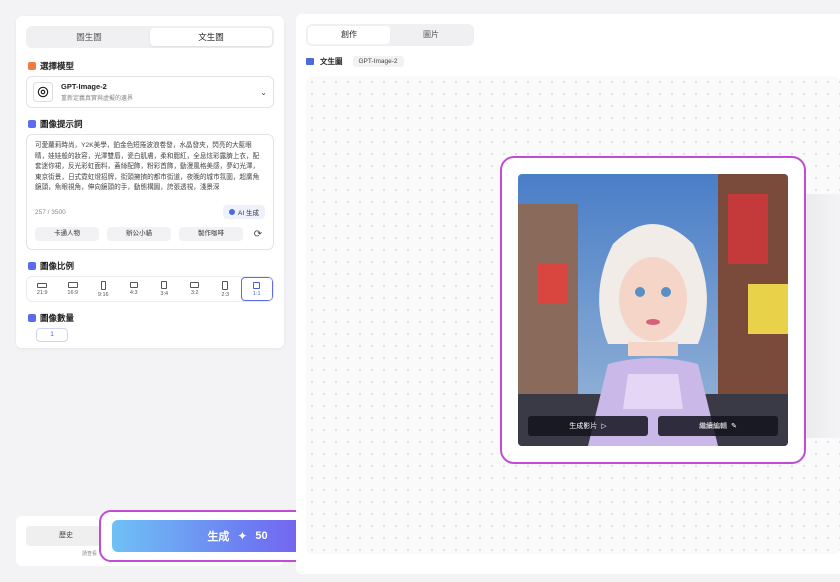 The image size is (840, 582). Describe the element at coordinates (248, 213) in the screenshot. I see `ai-generate-label: AI 生成` at that location.